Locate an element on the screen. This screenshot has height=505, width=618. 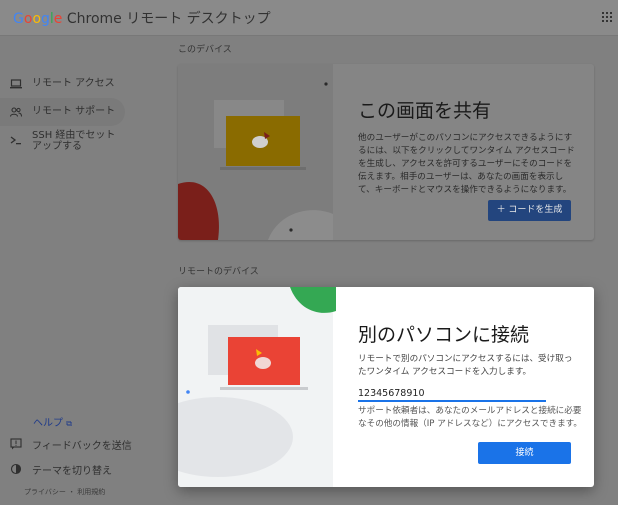
feedback-label: フィードバックを送信 is located at coordinates (82, 446).